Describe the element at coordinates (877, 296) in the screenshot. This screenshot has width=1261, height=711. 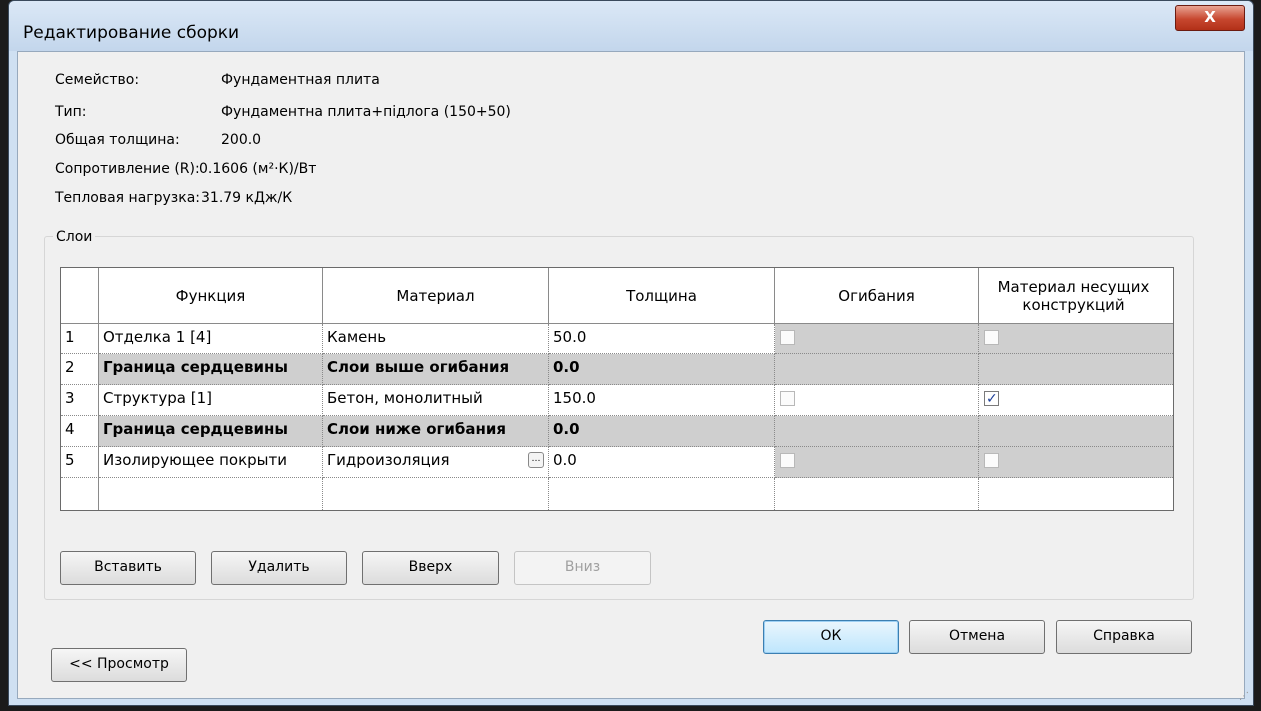
I see `header-wraps: Огибания` at that location.